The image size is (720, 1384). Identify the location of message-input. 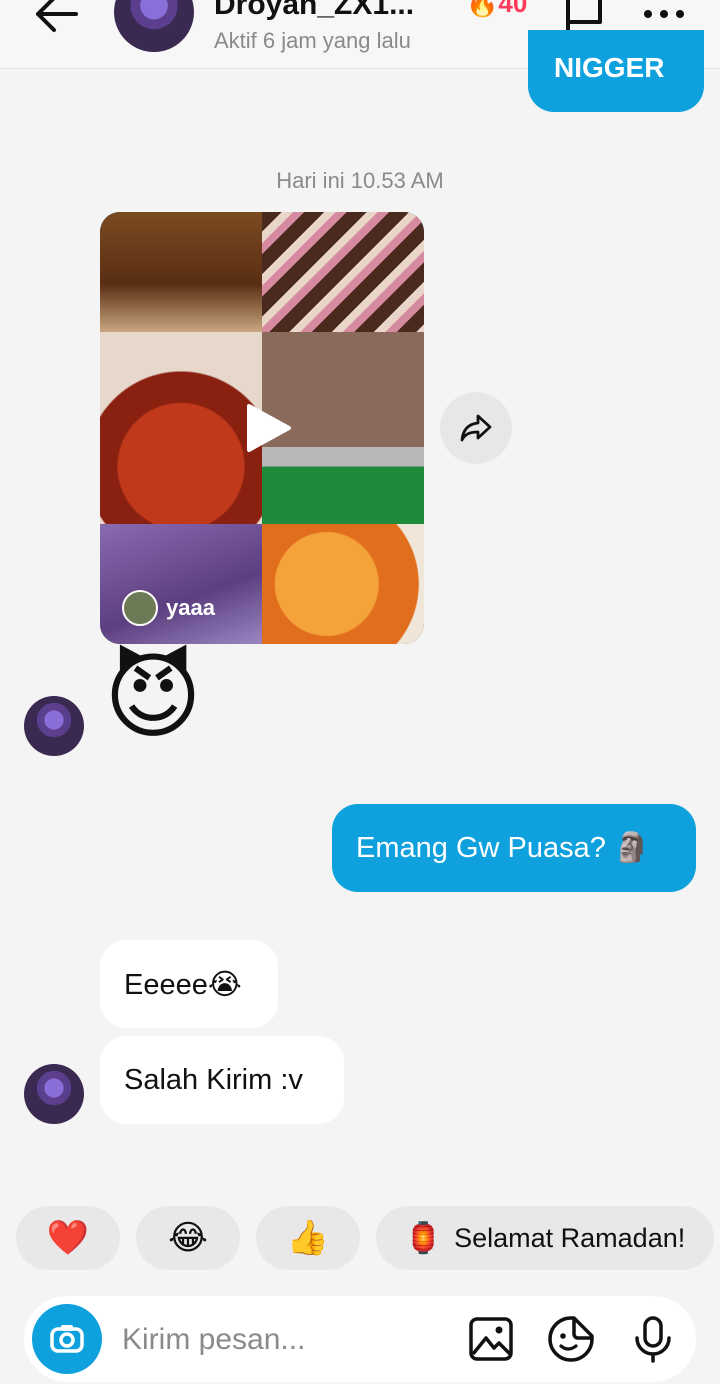
(287, 1340).